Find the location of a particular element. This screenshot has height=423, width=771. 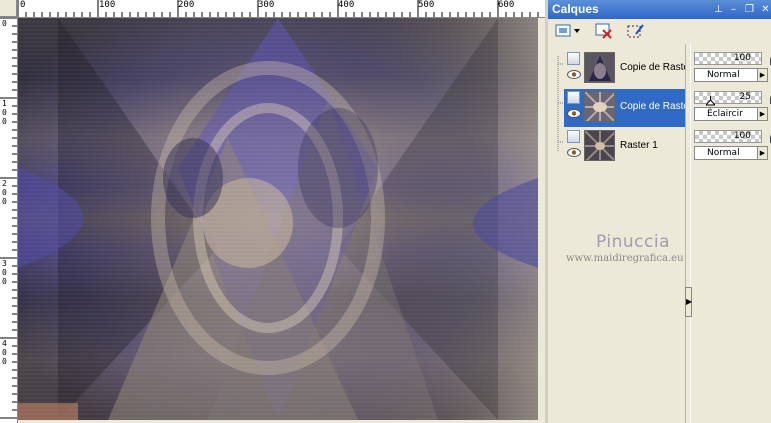

restore-icon: ❐ is located at coordinates (749, 9).